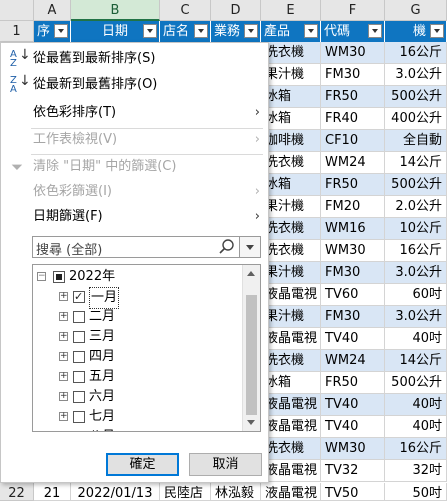  I want to click on menu-item-date-filters: 日期篩選(F) ›, so click(134, 217).